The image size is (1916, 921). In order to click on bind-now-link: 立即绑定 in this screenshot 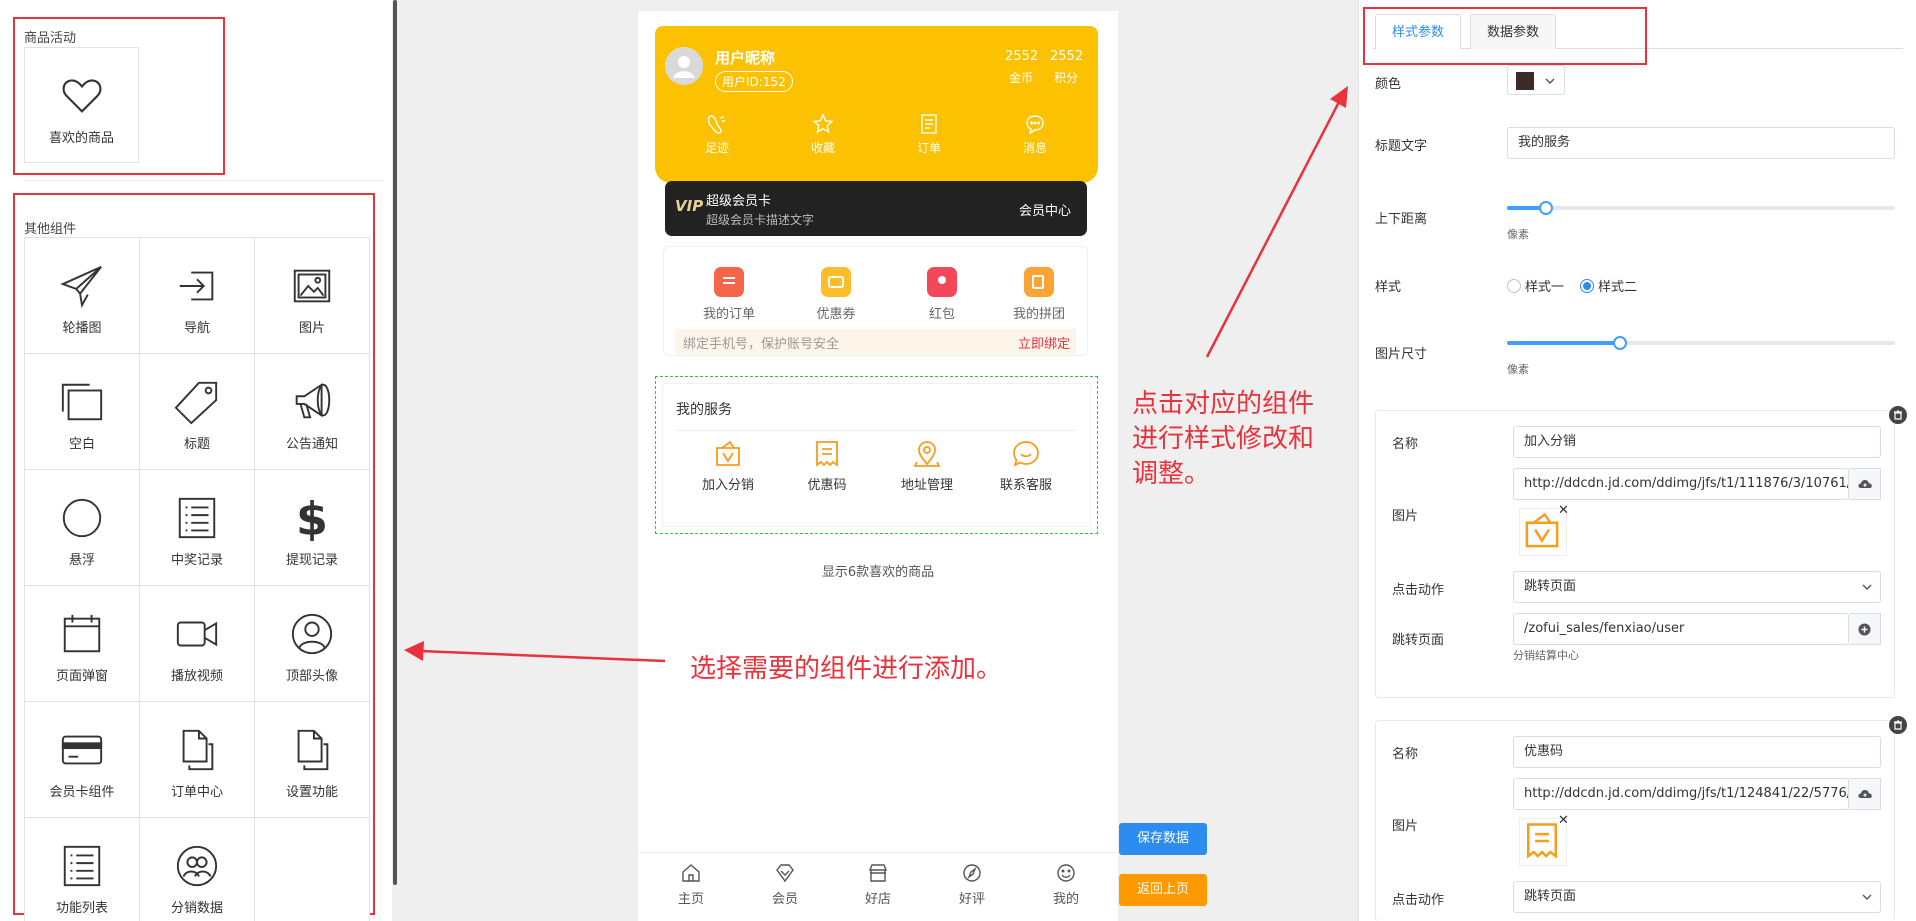, I will do `click(1044, 342)`.